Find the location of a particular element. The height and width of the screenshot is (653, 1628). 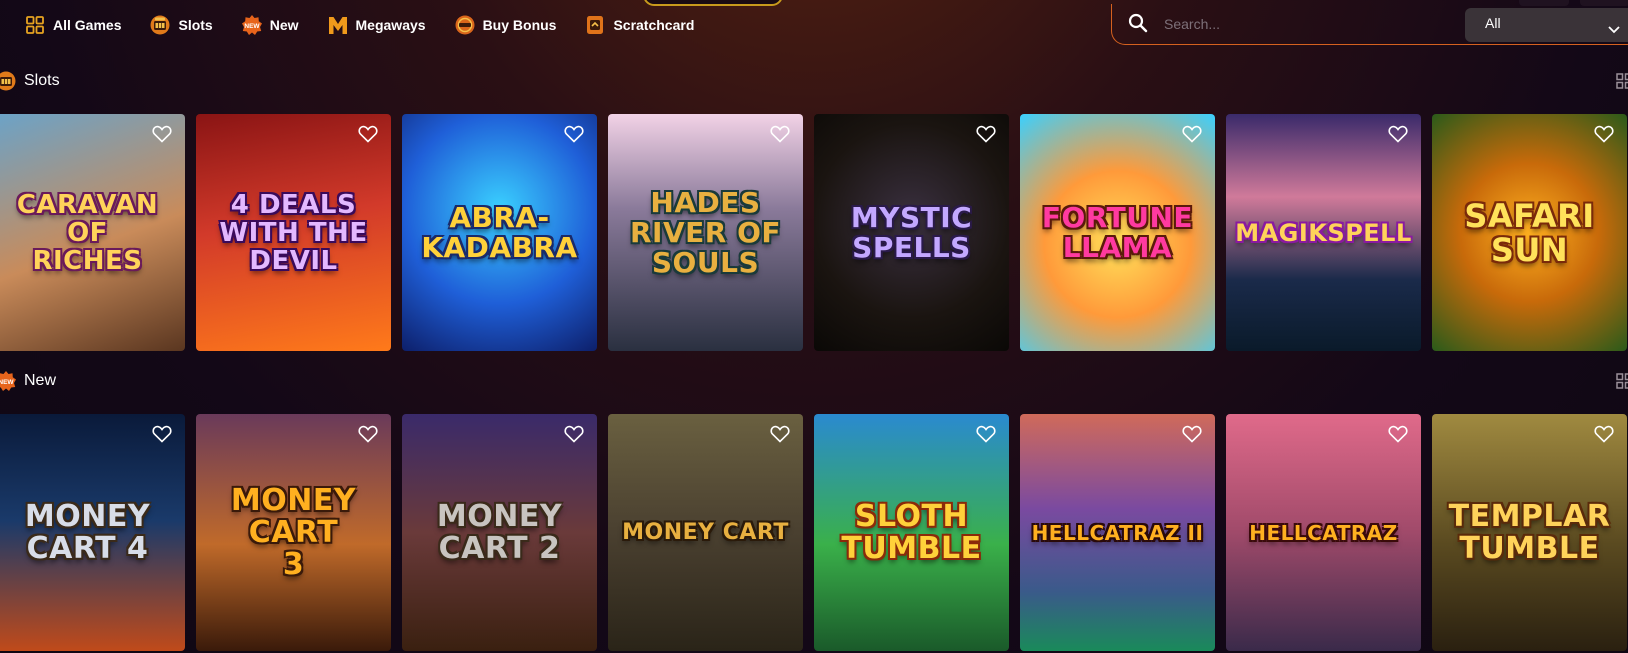

game-title: Hellcatraz is located at coordinates (1323, 532).